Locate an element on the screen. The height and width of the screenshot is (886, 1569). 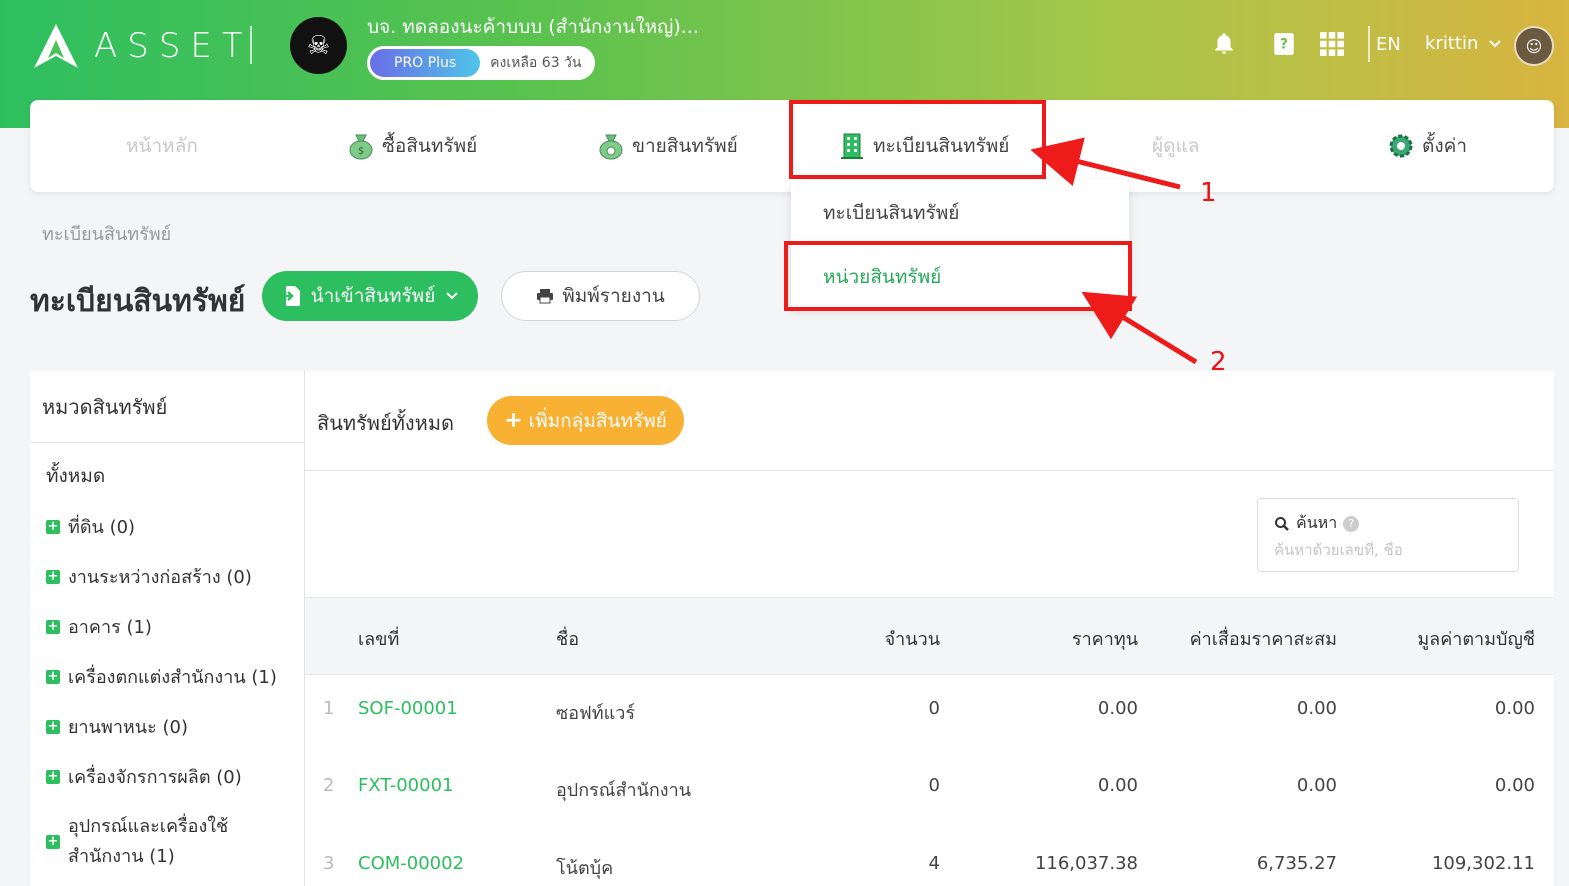
print-report-button: พิมพ์รายงาน is located at coordinates (600, 296).